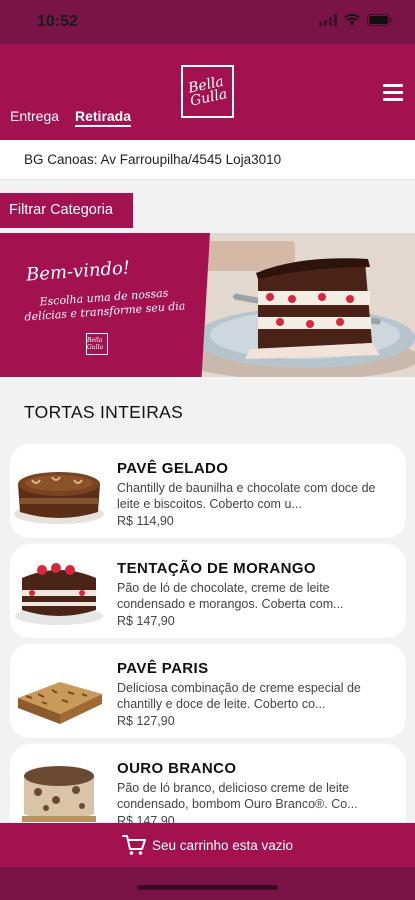  I want to click on product-name: TENTAÇÃO DE MORANGO, so click(216, 568).